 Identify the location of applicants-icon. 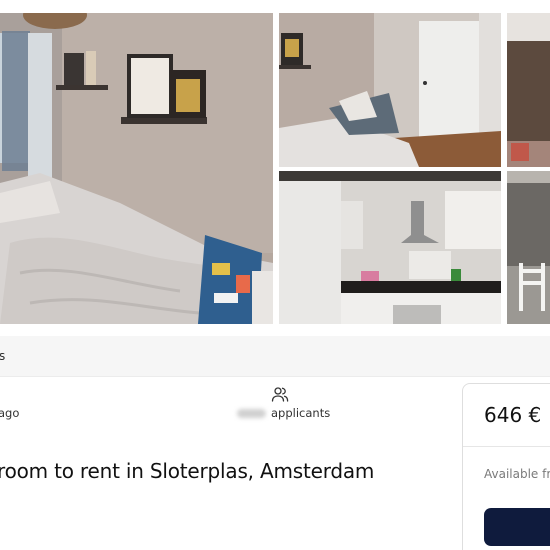
(280, 394).